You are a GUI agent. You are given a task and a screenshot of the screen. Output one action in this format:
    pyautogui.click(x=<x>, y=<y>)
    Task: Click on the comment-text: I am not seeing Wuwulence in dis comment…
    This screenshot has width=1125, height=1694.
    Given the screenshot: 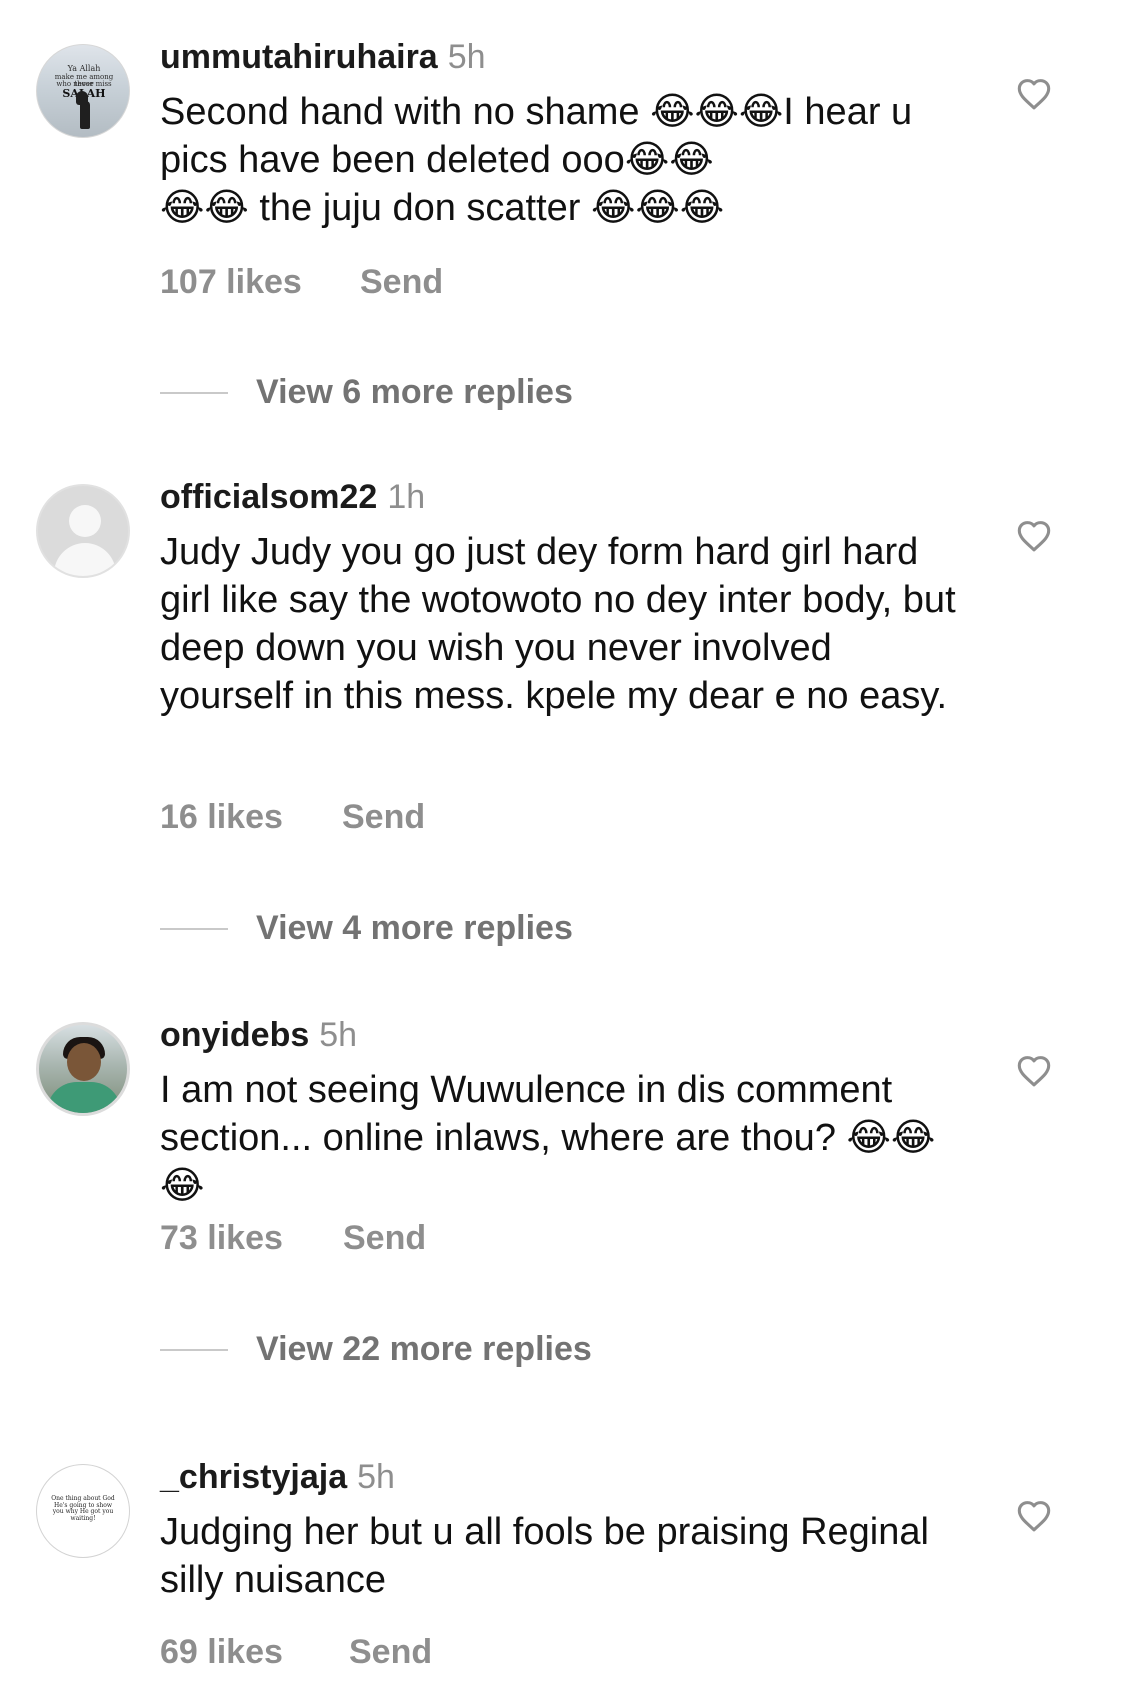 What is the action you would take?
    pyautogui.click(x=548, y=1138)
    